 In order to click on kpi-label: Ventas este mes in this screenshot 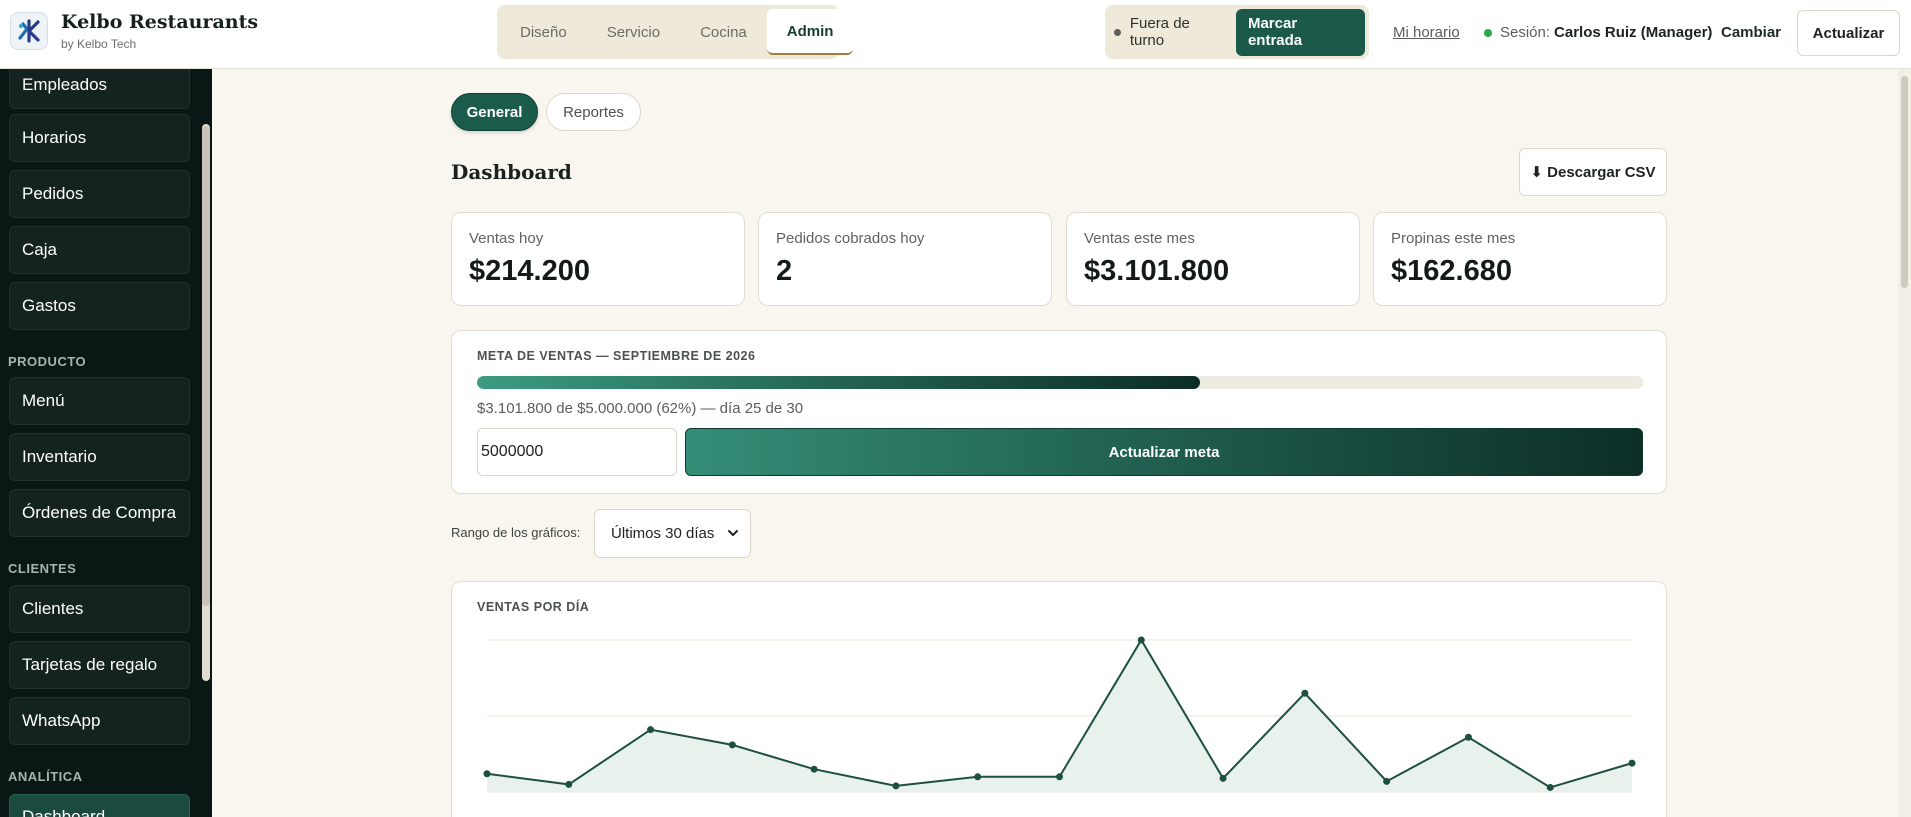, I will do `click(1139, 238)`.